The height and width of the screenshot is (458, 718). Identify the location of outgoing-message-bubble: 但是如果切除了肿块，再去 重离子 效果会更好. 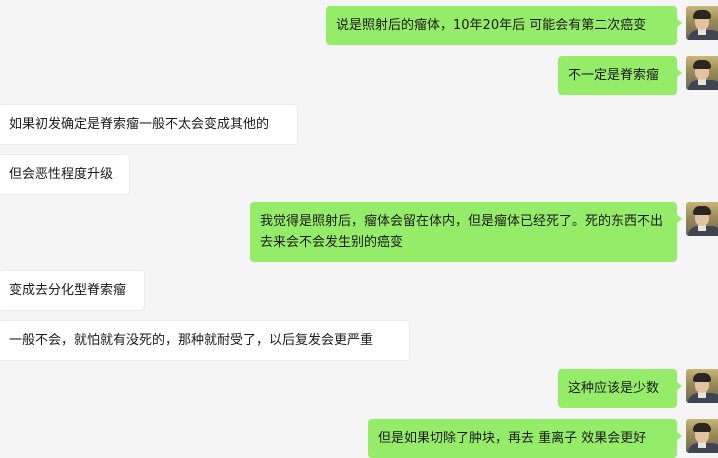
(525, 438).